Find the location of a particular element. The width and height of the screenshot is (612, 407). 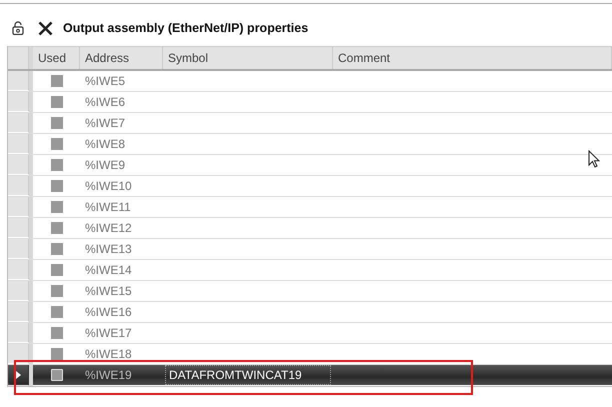

panel-title: Output assembly (EtherNet/IP) properties is located at coordinates (185, 28).